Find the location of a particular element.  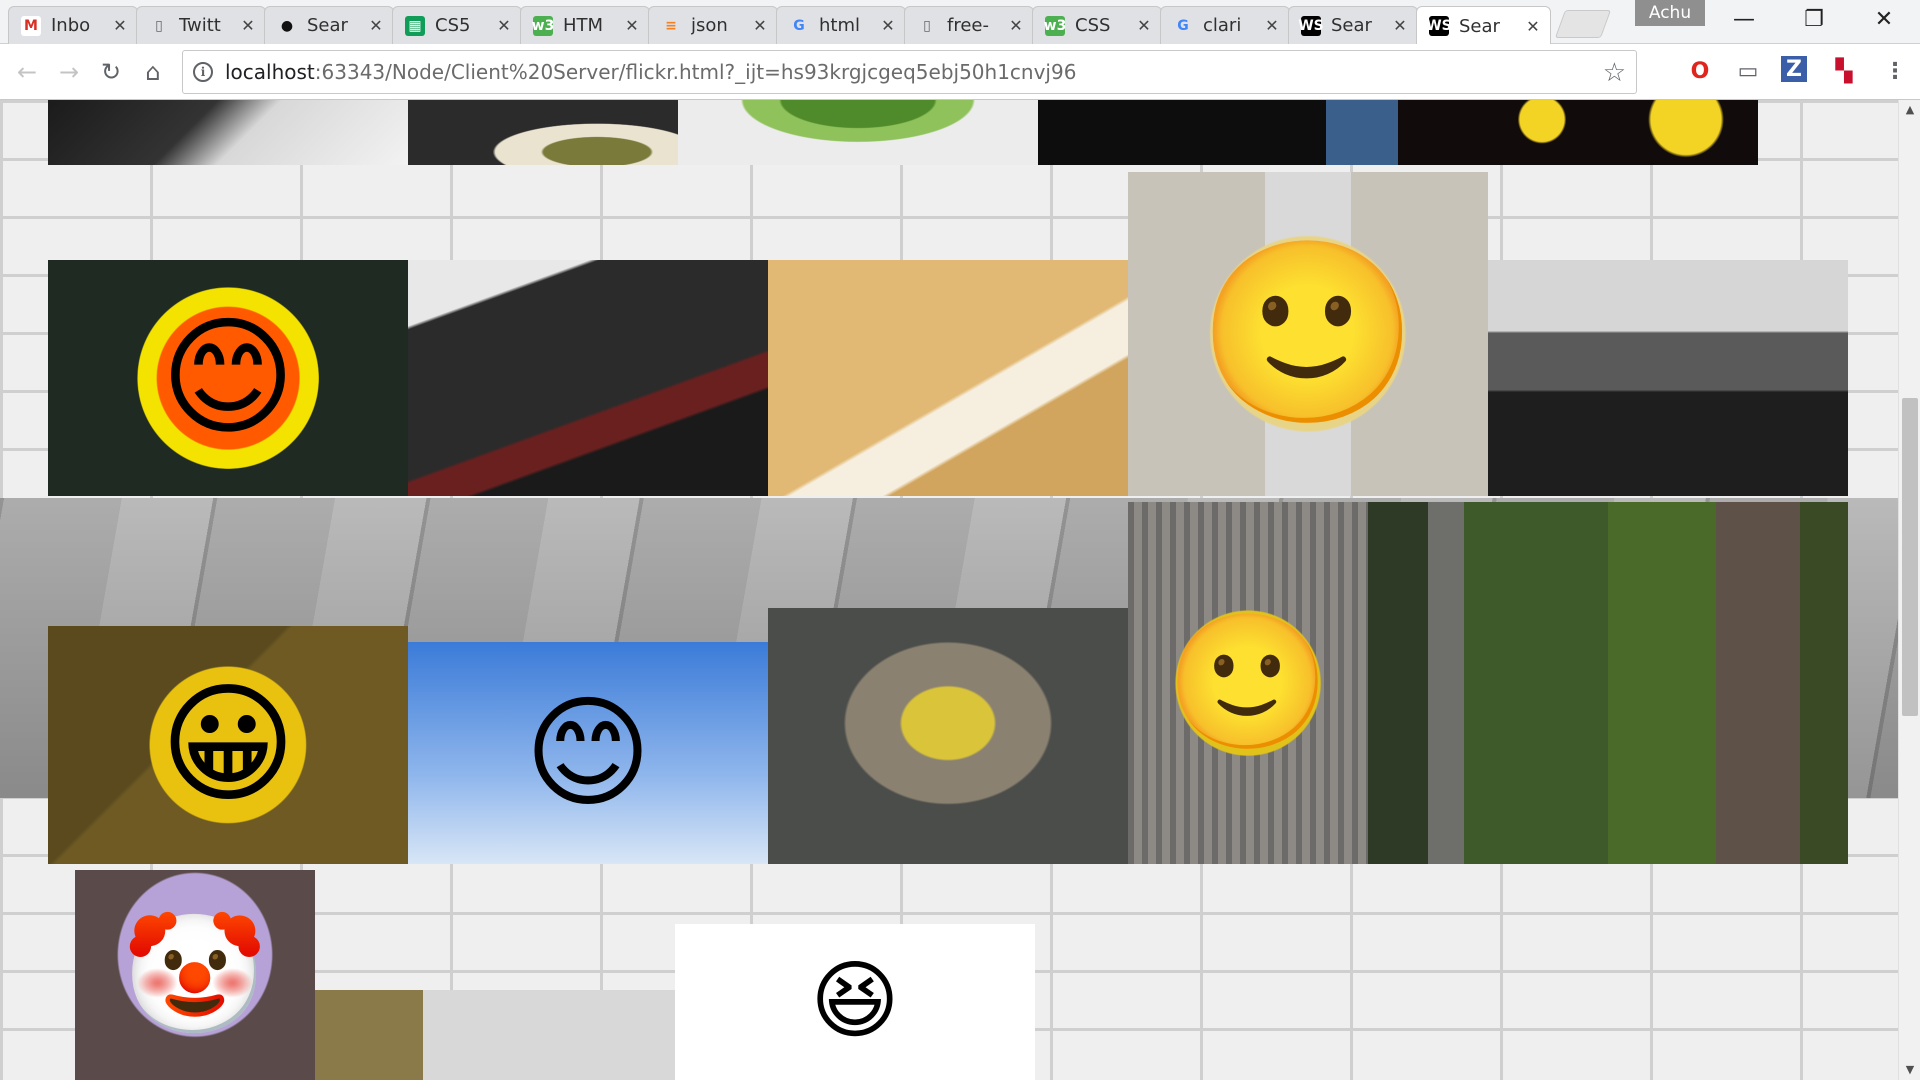

tab-title: CSS is located at coordinates (1093, 25).